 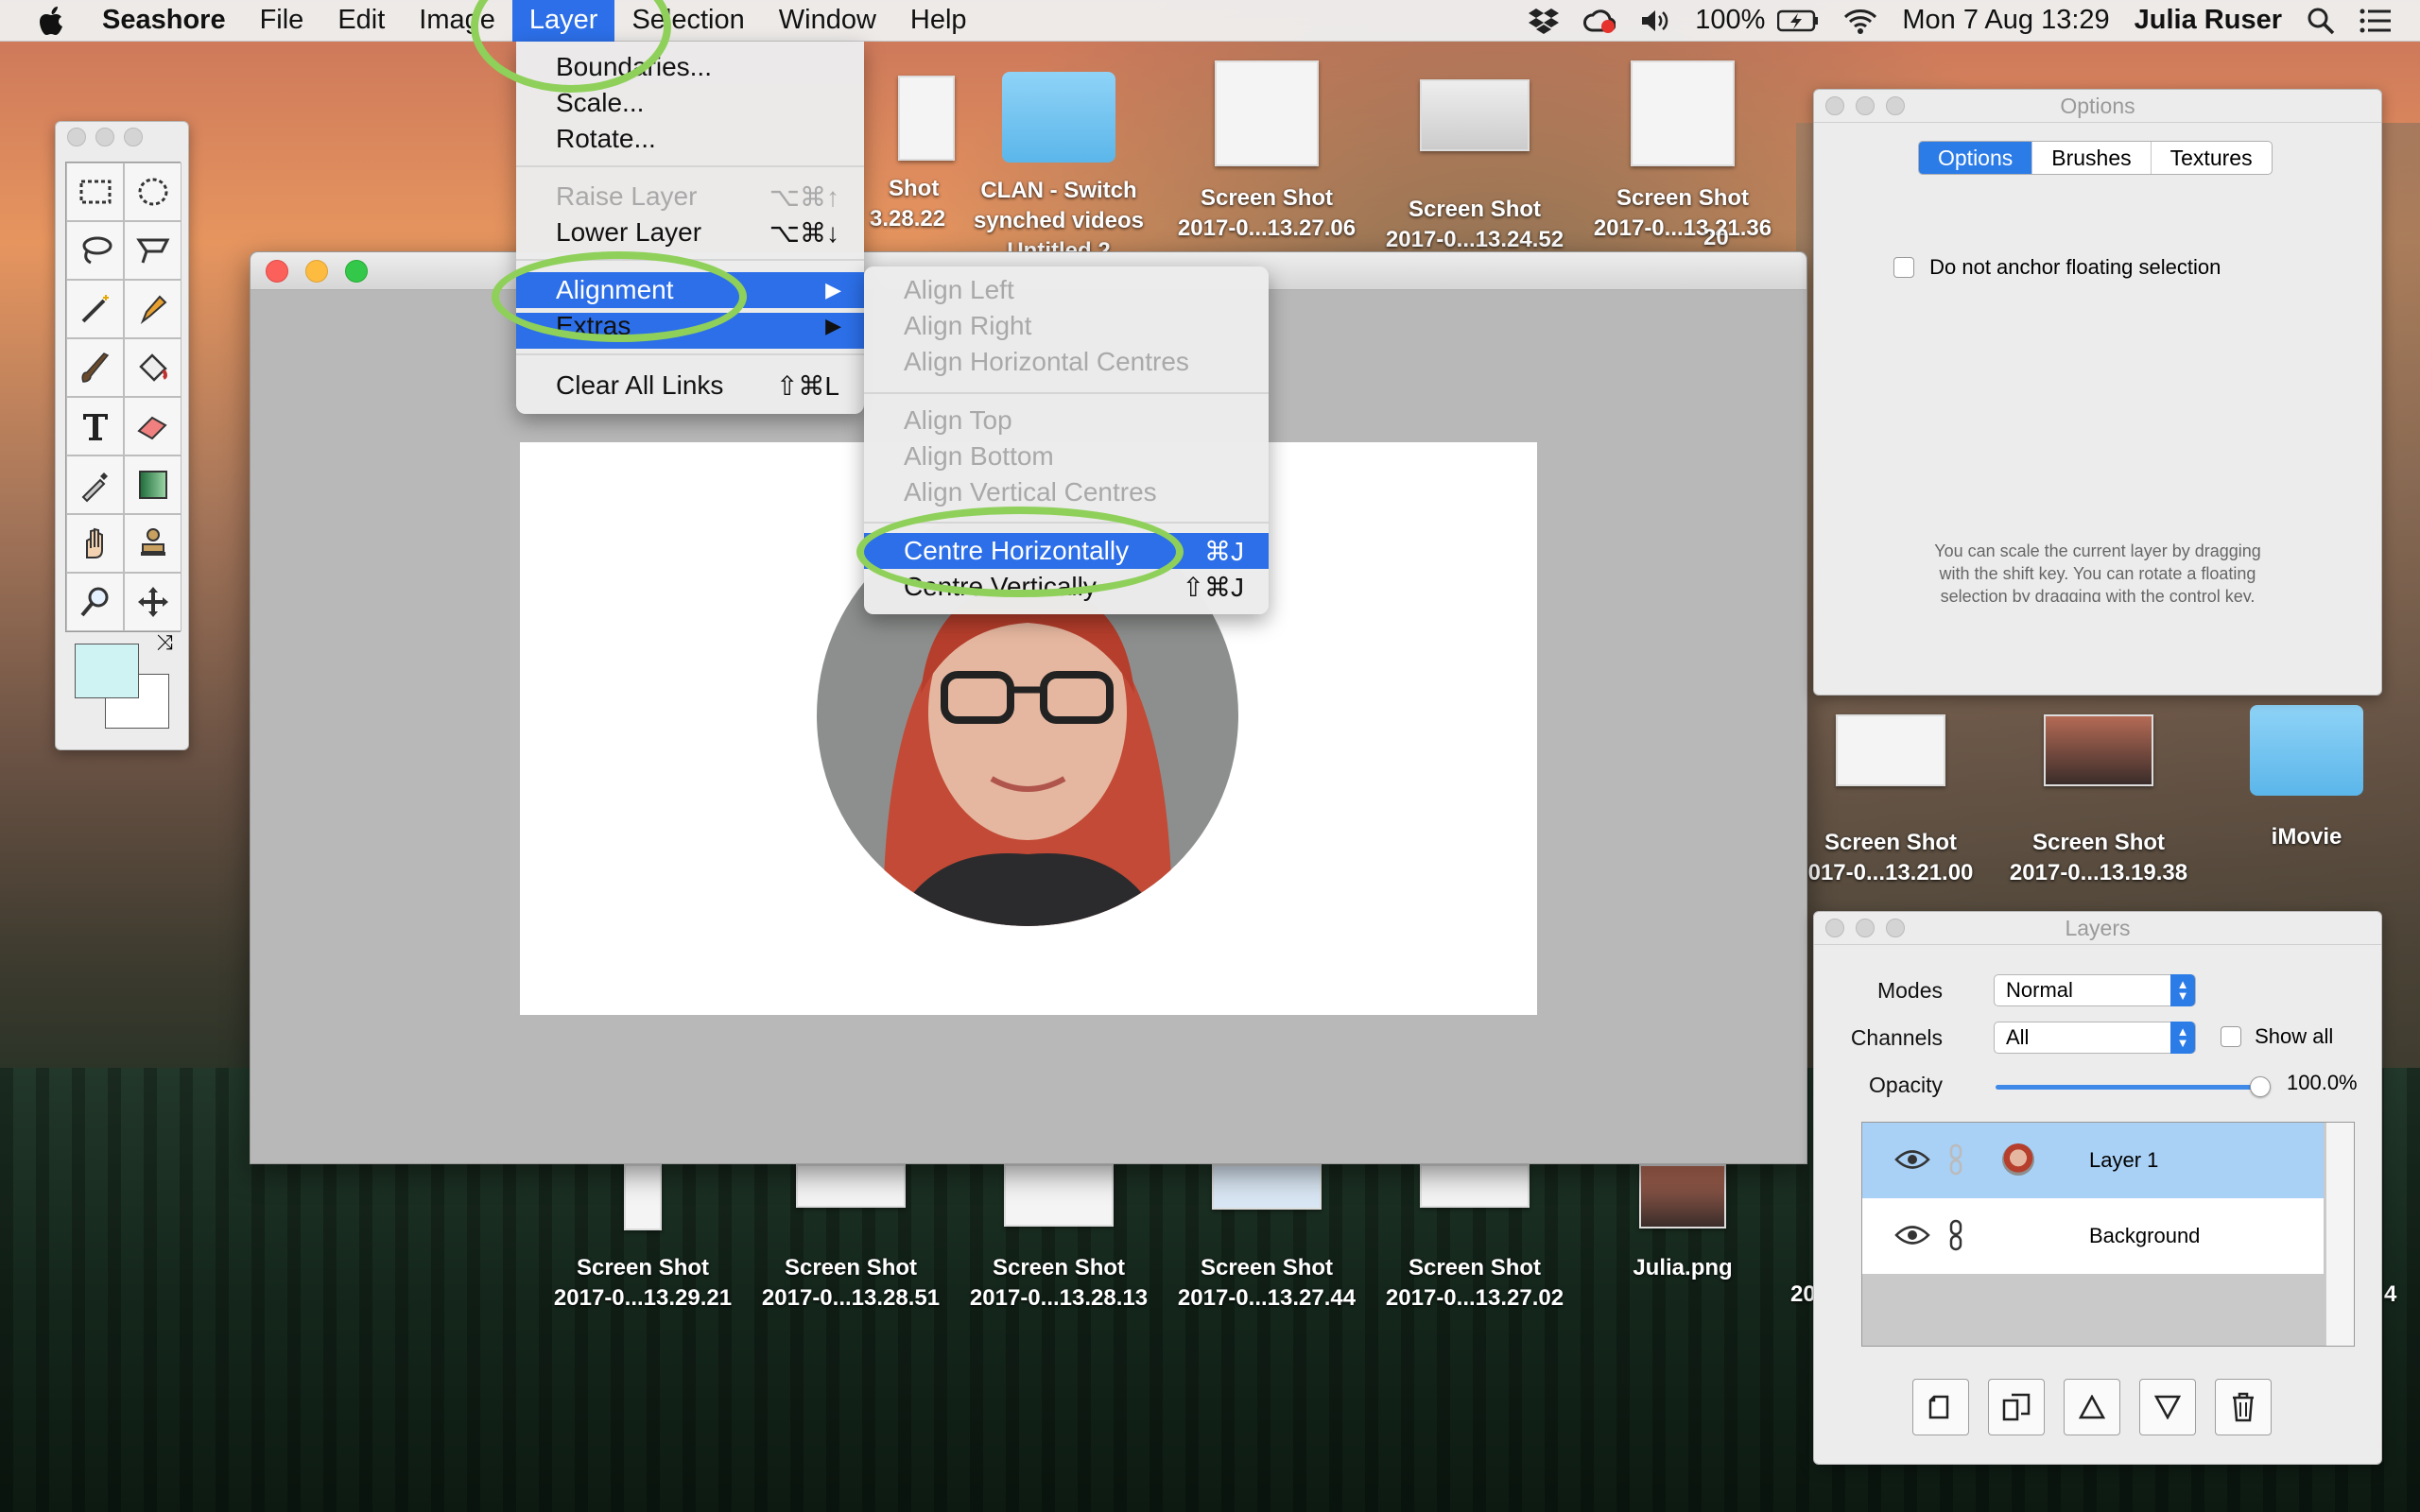 I want to click on clock: Mon 7 Aug 13:29, so click(x=2005, y=21).